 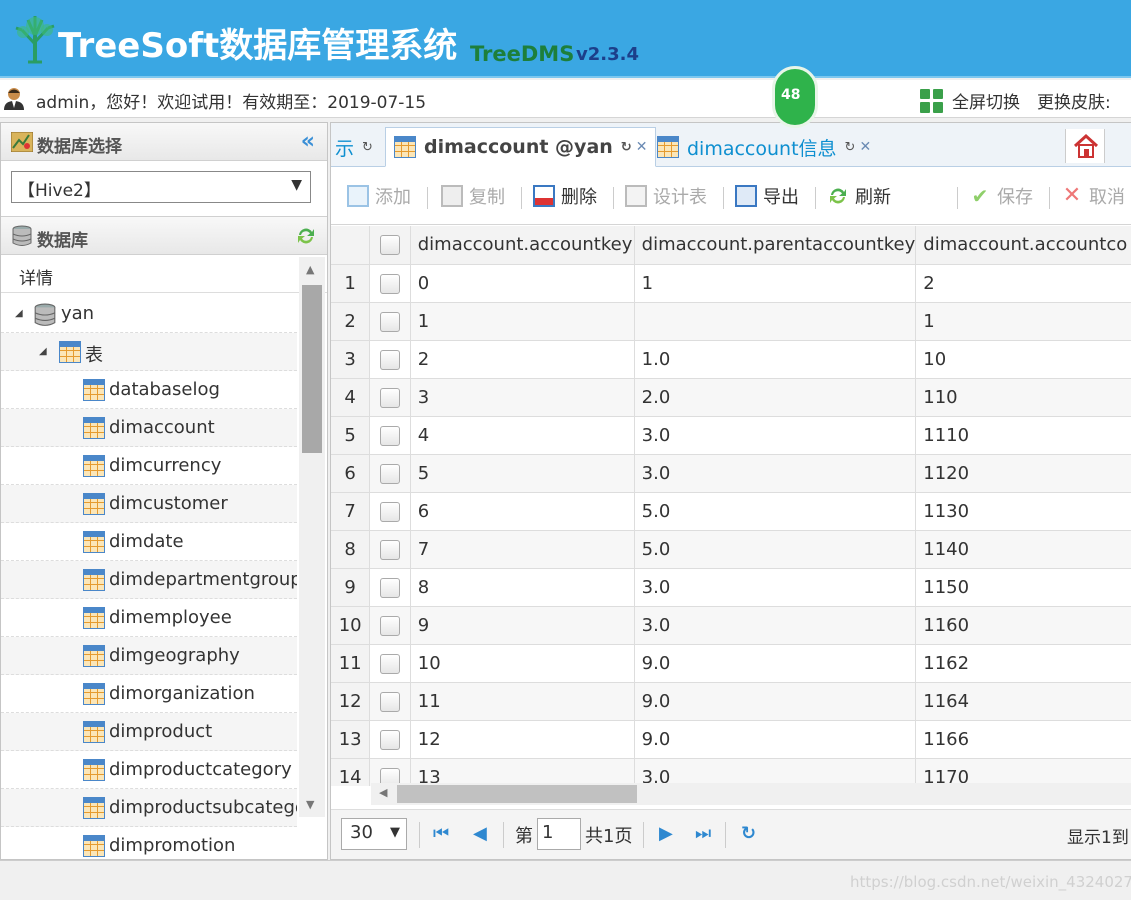 I want to click on table-cell: 1170, so click(x=1023, y=772).